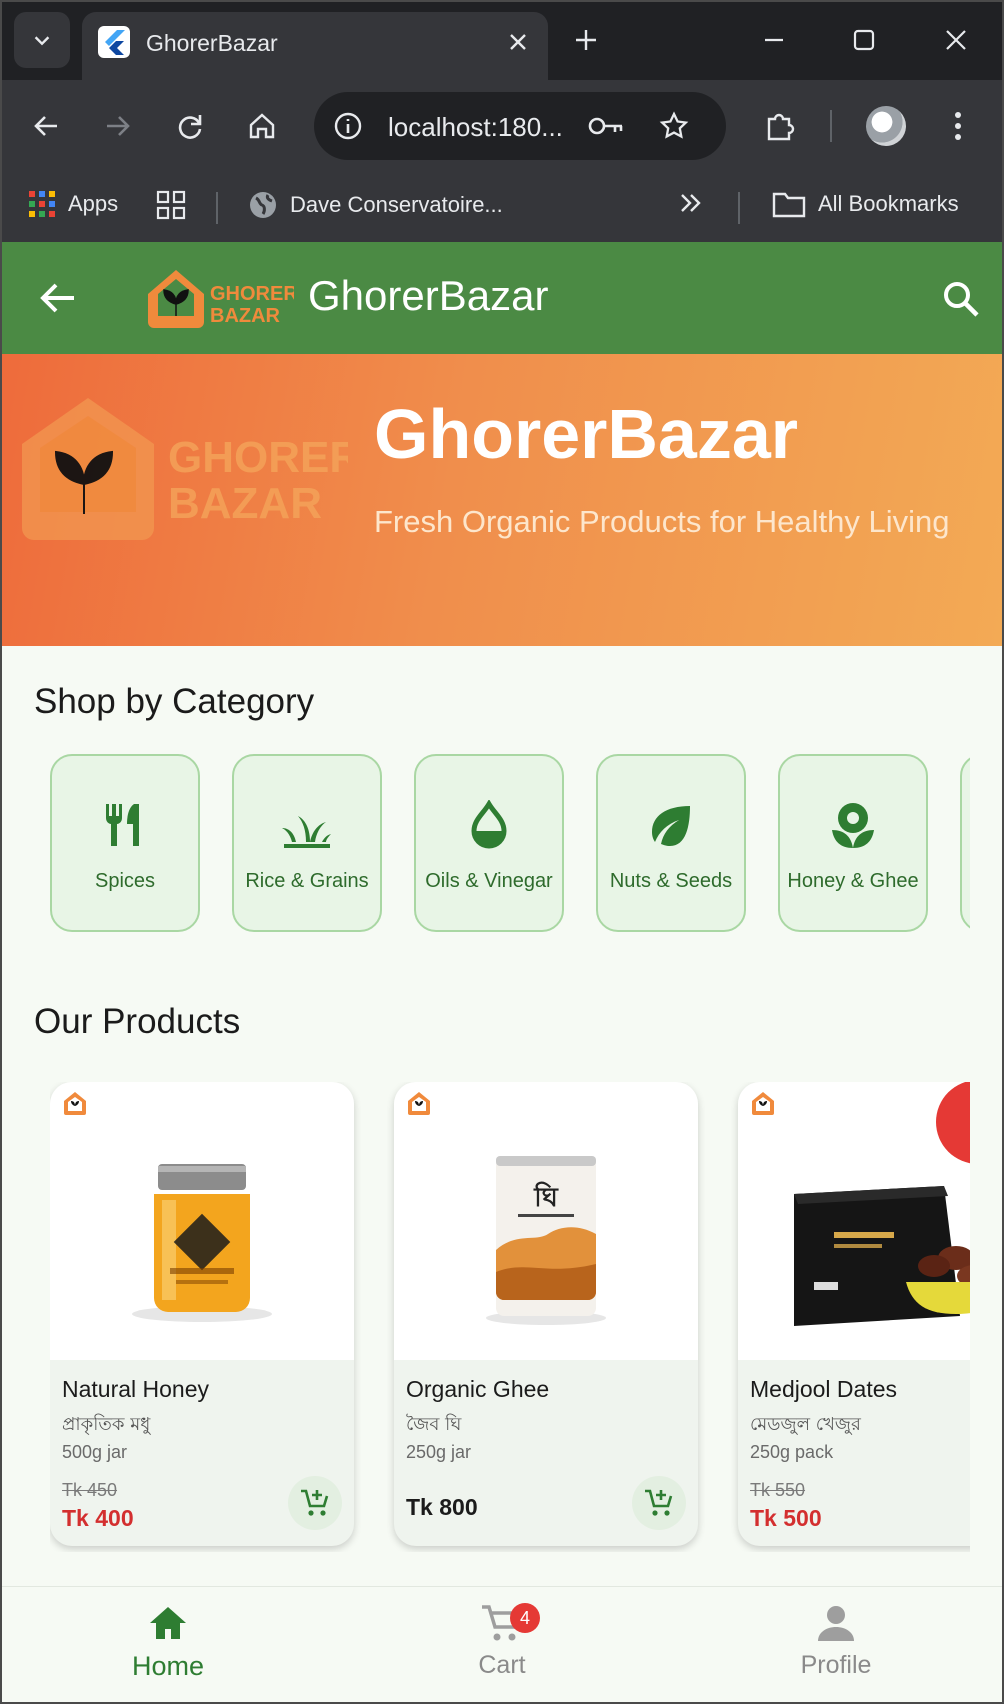 This screenshot has width=1004, height=1704. I want to click on category-label: Oils & Vinegar, so click(489, 881).